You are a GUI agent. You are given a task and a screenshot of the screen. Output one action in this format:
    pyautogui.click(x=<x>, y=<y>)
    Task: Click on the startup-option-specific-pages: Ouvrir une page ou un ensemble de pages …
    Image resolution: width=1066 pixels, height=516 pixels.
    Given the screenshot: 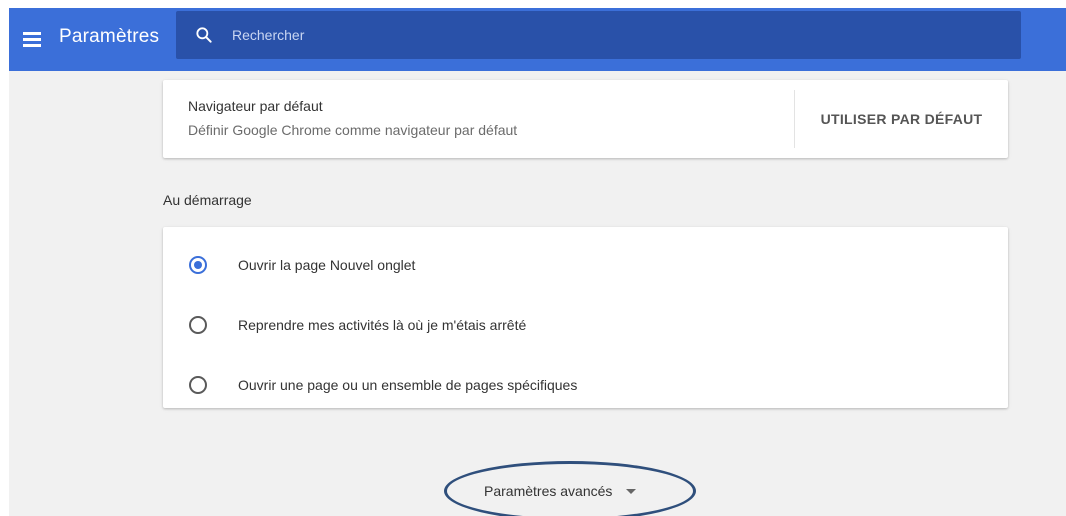 What is the action you would take?
    pyautogui.click(x=585, y=386)
    